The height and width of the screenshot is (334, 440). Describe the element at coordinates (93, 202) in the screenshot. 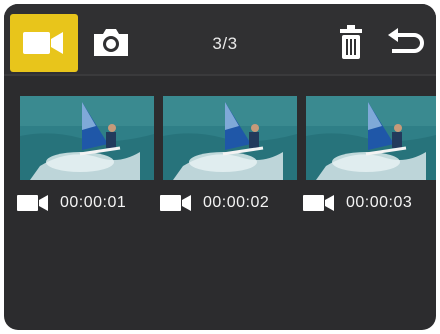

I see `duration-label: 00:00:01` at that location.